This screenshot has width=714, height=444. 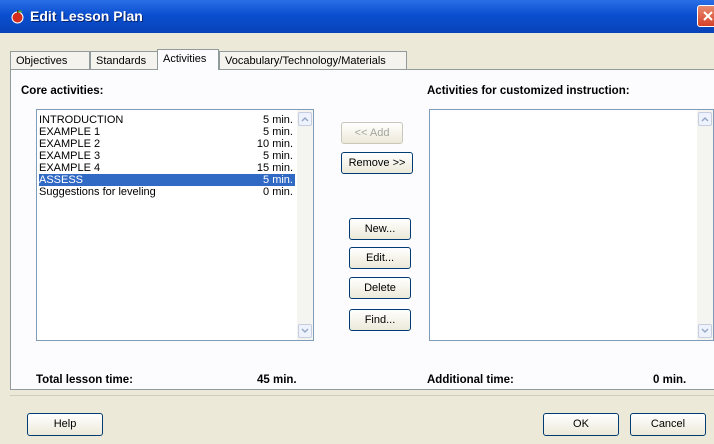 I want to click on close-button, so click(x=705, y=16).